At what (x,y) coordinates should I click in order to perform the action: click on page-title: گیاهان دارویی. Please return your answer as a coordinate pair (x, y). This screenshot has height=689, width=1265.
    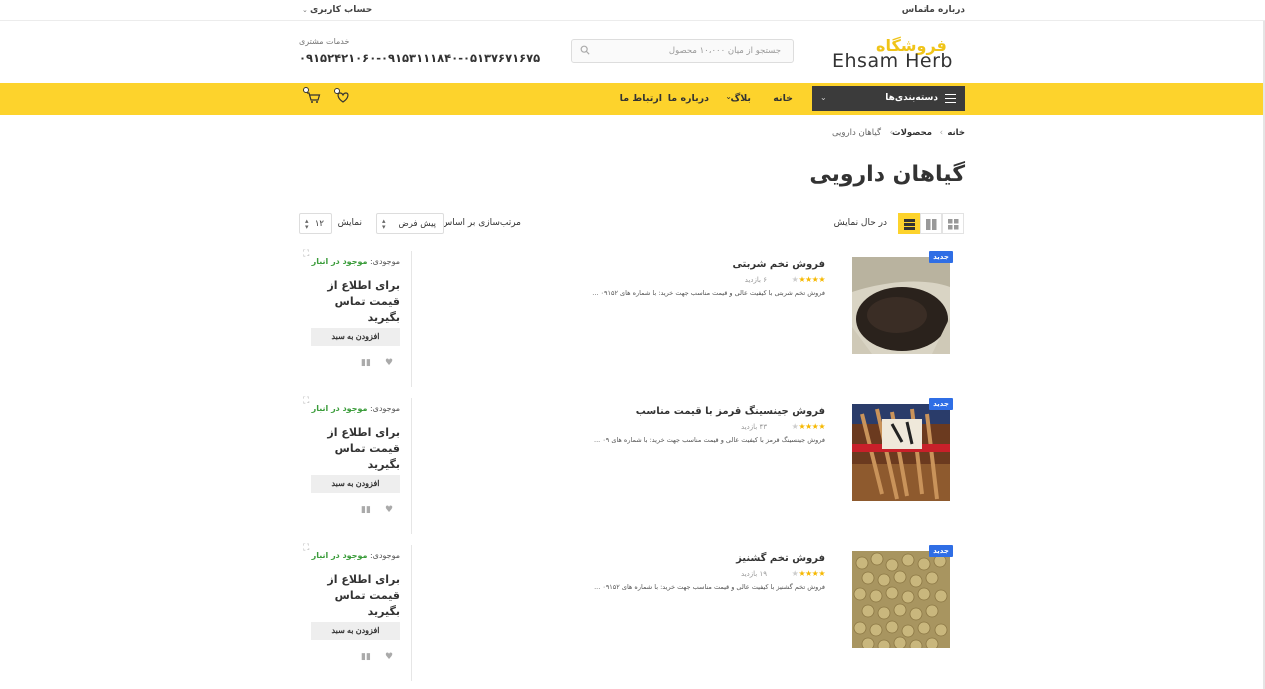
    Looking at the image, I should click on (887, 174).